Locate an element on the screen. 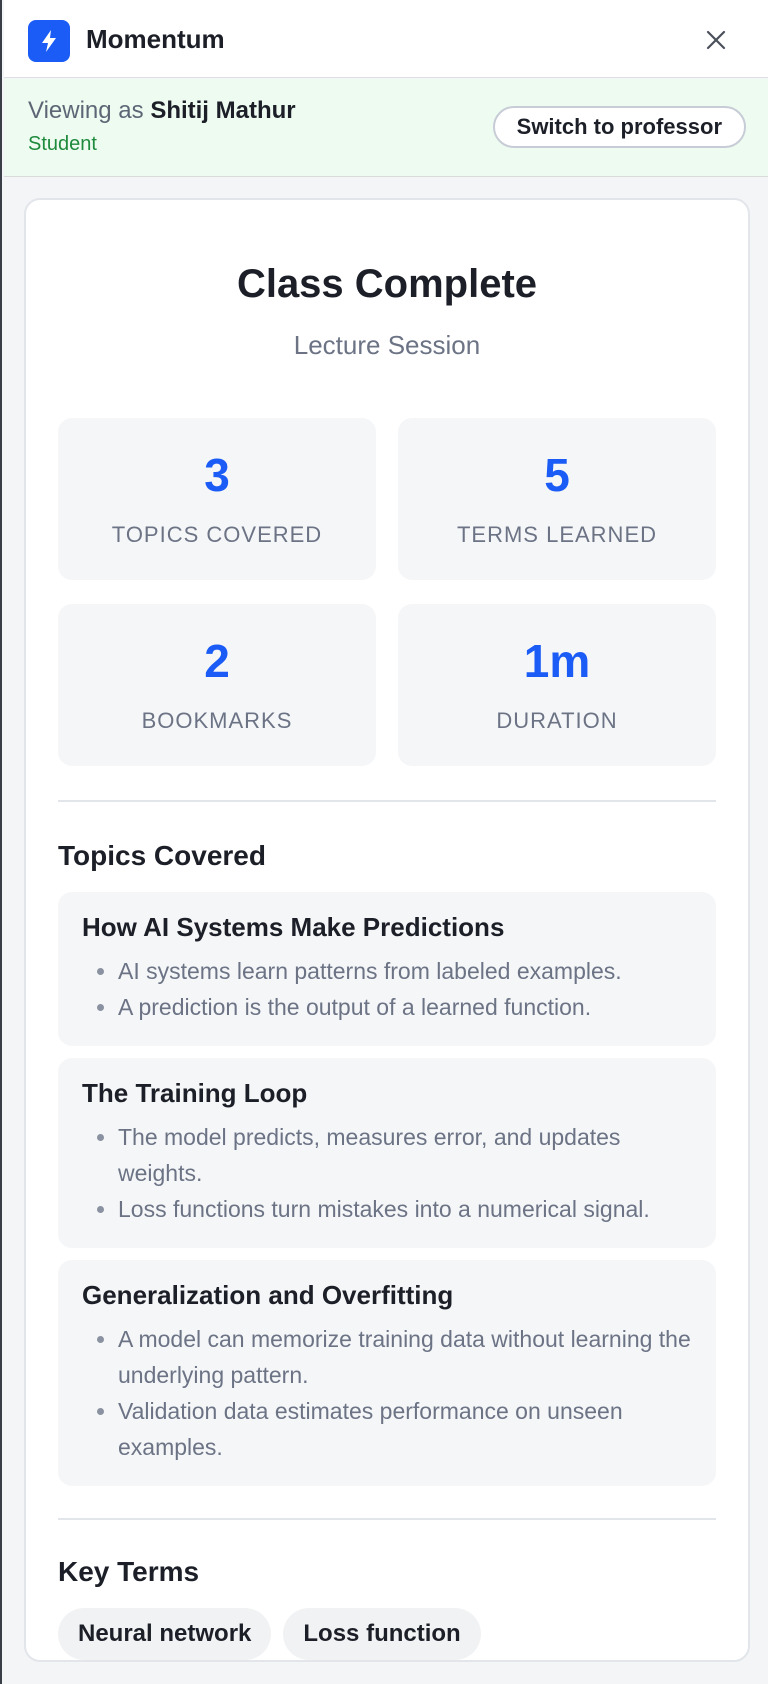  viewer-line: Viewing as Shitij Mathur is located at coordinates (162, 111).